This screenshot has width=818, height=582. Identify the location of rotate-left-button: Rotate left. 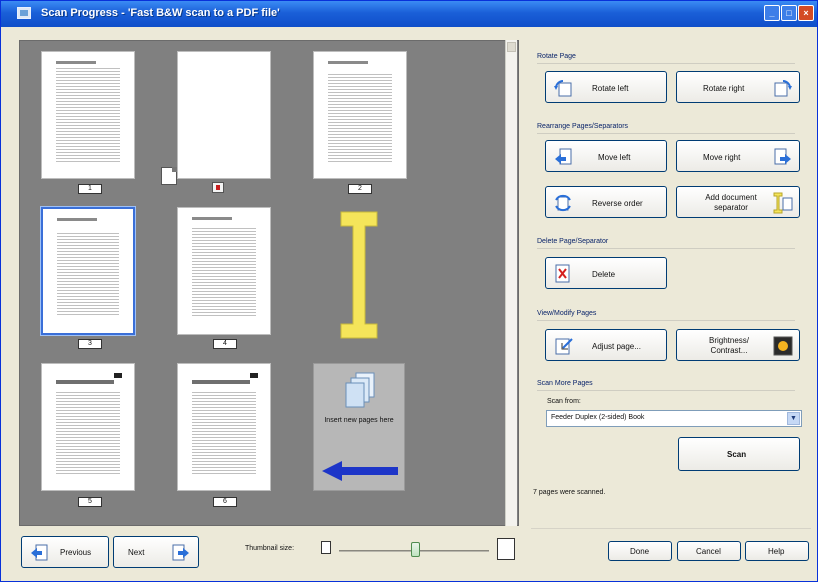
(606, 87).